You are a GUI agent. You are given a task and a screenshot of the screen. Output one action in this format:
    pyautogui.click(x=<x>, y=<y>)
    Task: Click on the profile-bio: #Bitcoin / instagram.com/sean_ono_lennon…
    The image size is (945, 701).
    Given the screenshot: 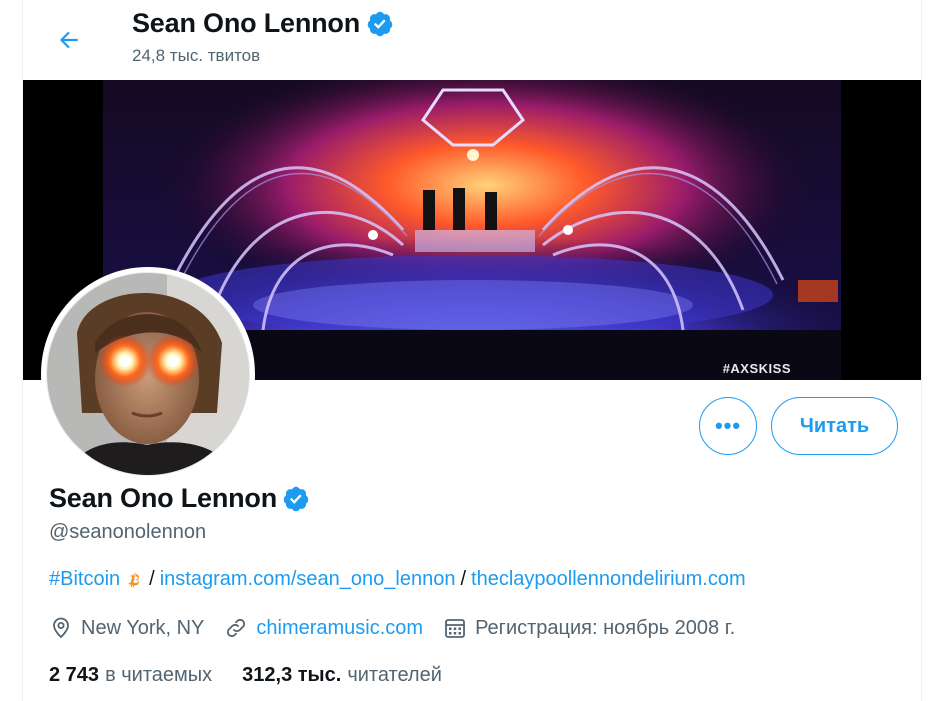 What is the action you would take?
    pyautogui.click(x=397, y=579)
    